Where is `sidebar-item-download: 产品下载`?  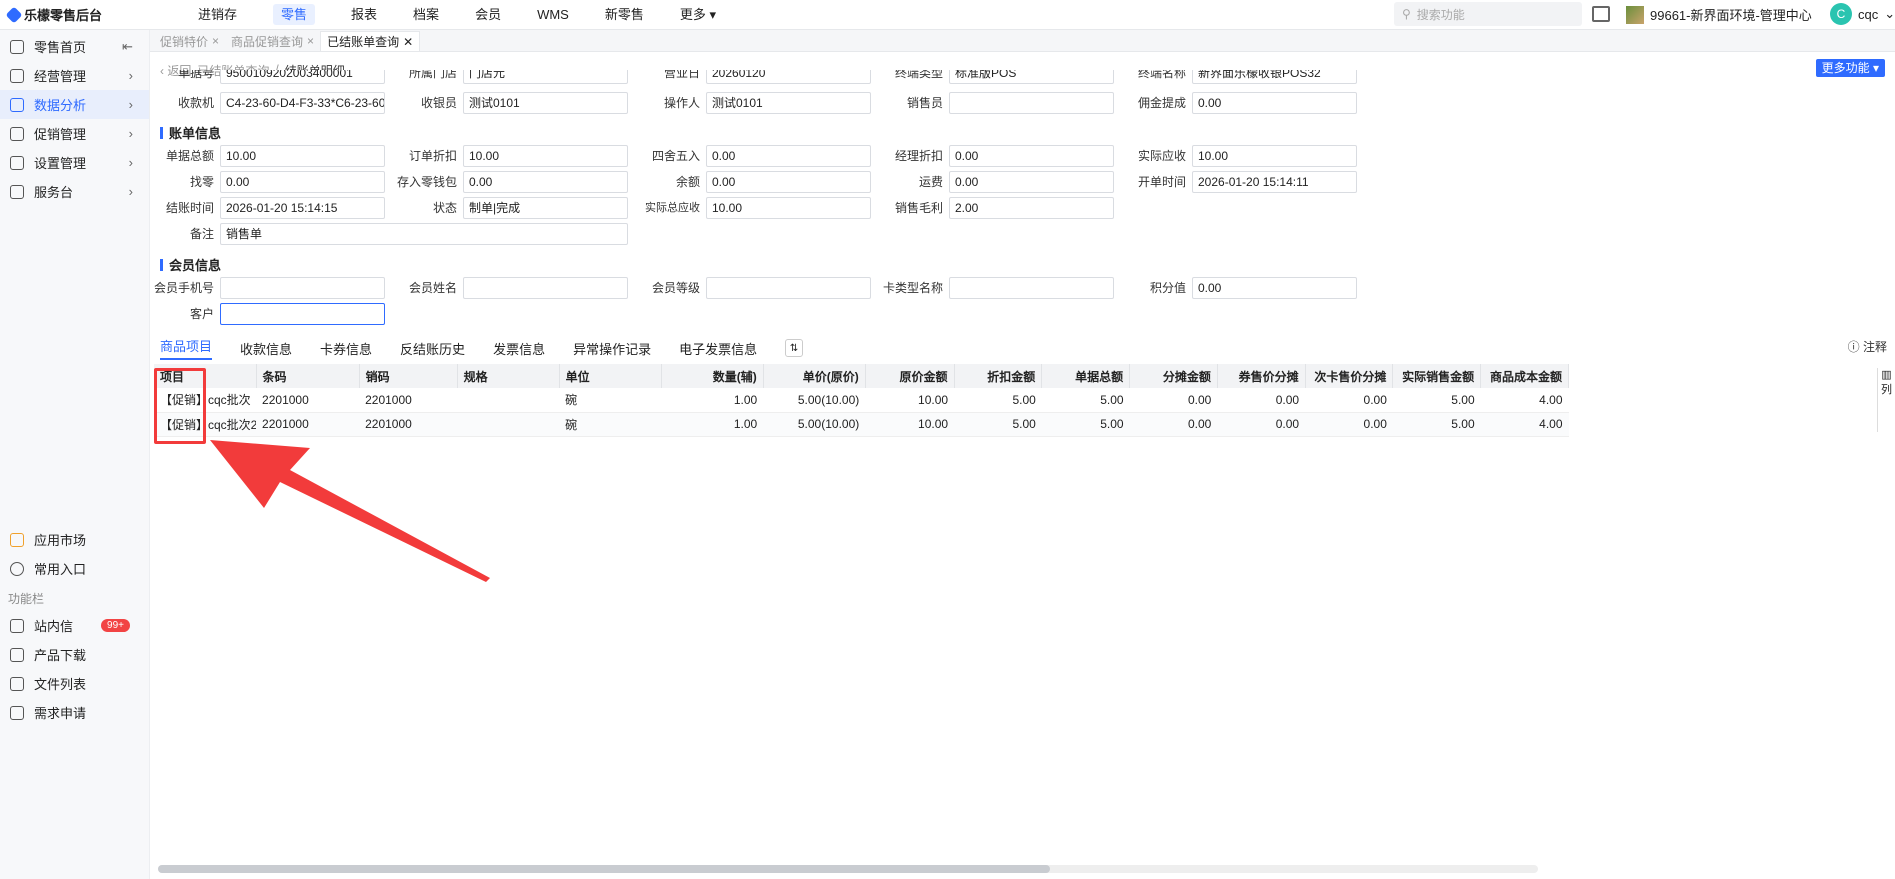 sidebar-item-download: 产品下载 is located at coordinates (75, 654).